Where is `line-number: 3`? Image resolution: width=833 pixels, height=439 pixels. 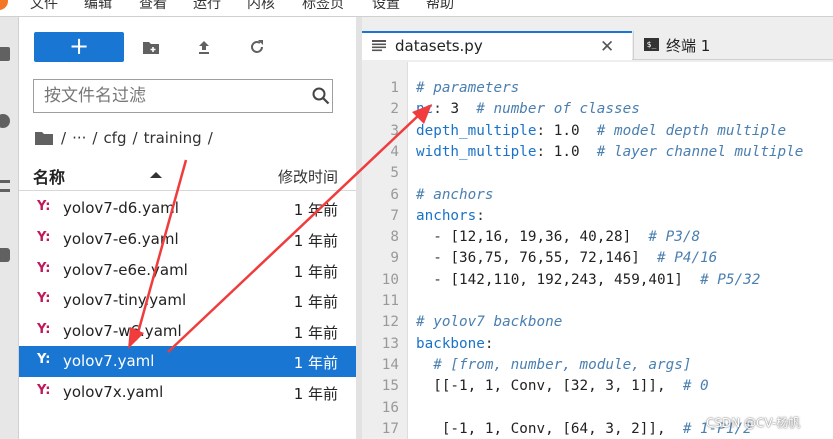
line-number: 3 is located at coordinates (394, 130).